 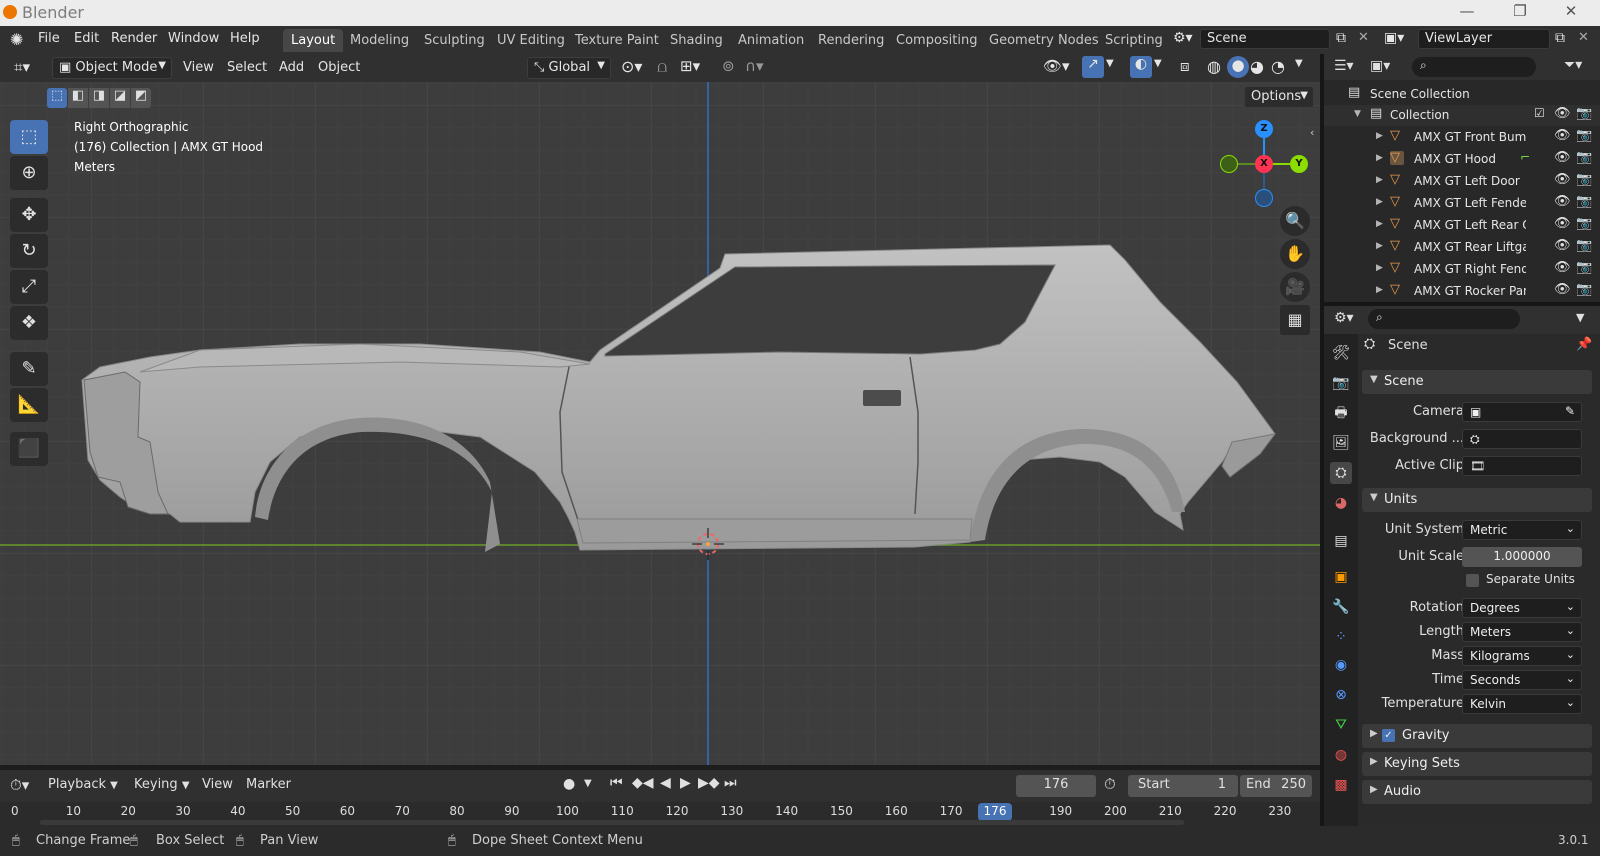 What do you see at coordinates (1522, 632) in the screenshot?
I see `length-dropdown: Meters ⌄` at bounding box center [1522, 632].